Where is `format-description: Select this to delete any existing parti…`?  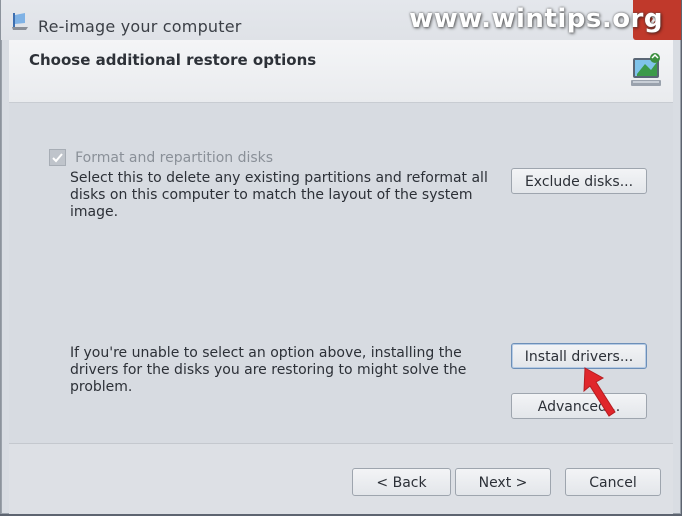 format-description: Select this to delete any existing parti… is located at coordinates (279, 195).